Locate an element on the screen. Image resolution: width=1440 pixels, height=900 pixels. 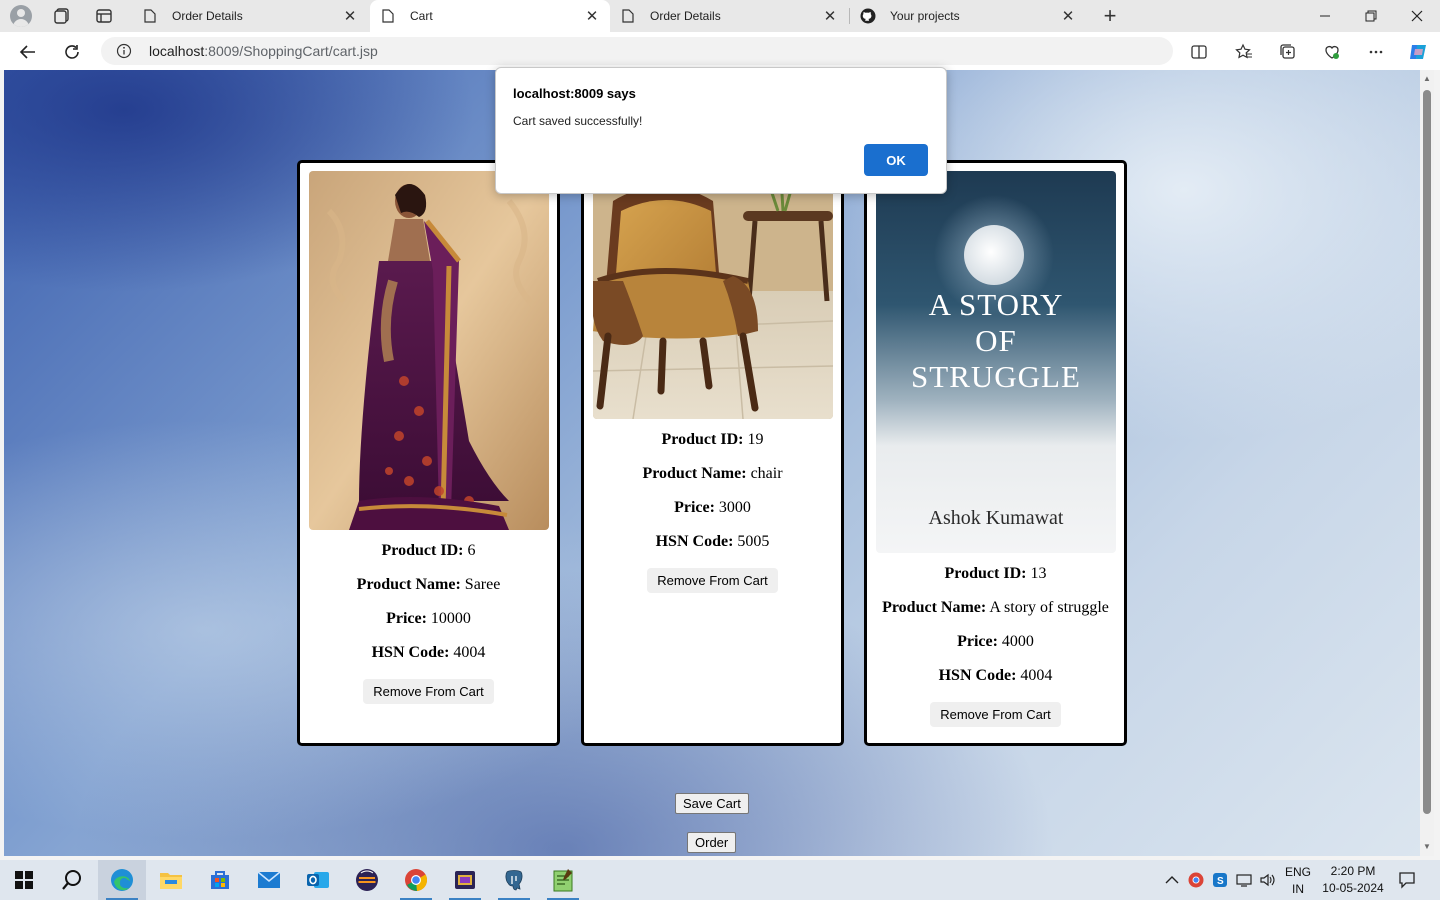
tab-your-projects: Your projects ✕ is located at coordinates (968, 16).